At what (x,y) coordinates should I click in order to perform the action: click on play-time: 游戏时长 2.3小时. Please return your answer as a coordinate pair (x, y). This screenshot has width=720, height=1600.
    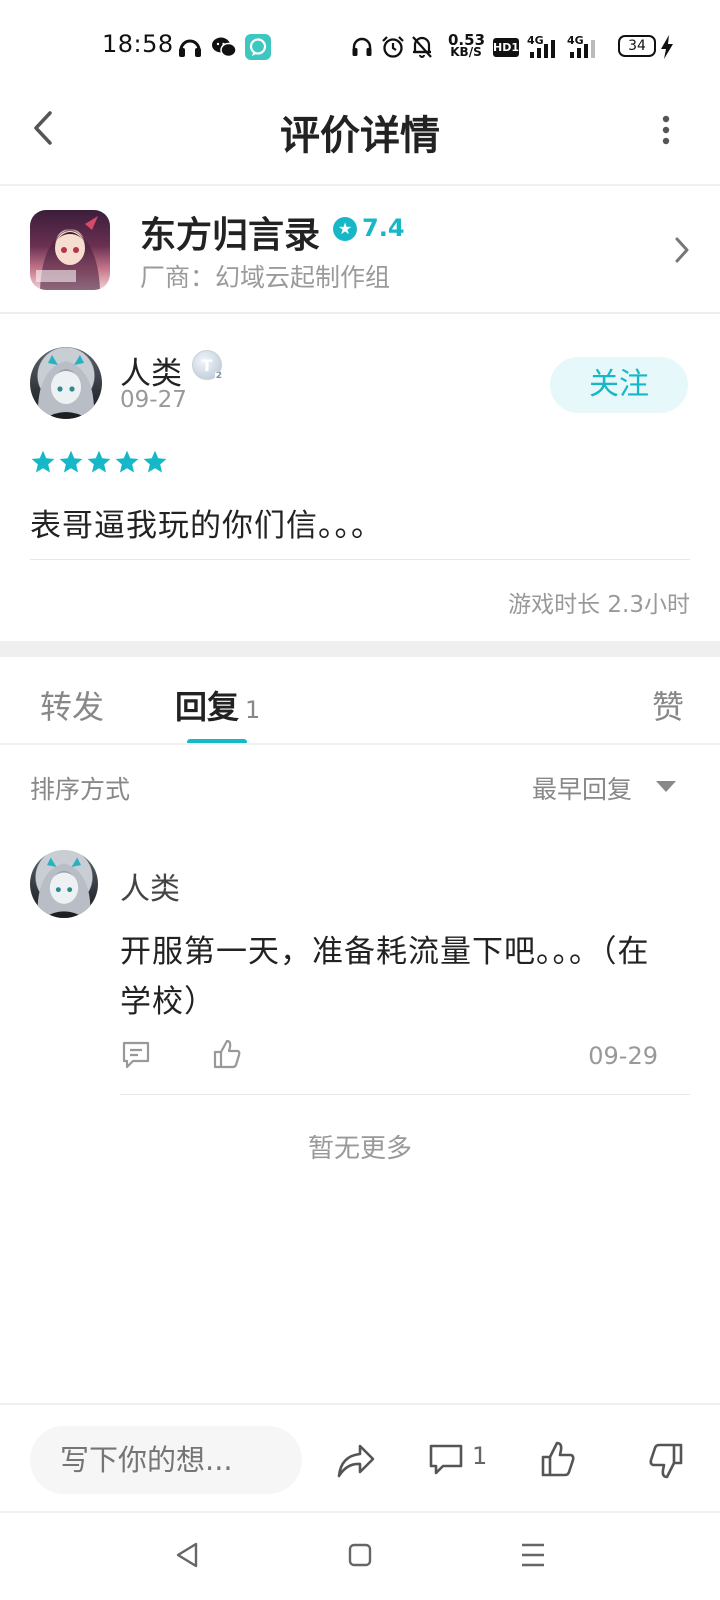
    Looking at the image, I should click on (599, 605).